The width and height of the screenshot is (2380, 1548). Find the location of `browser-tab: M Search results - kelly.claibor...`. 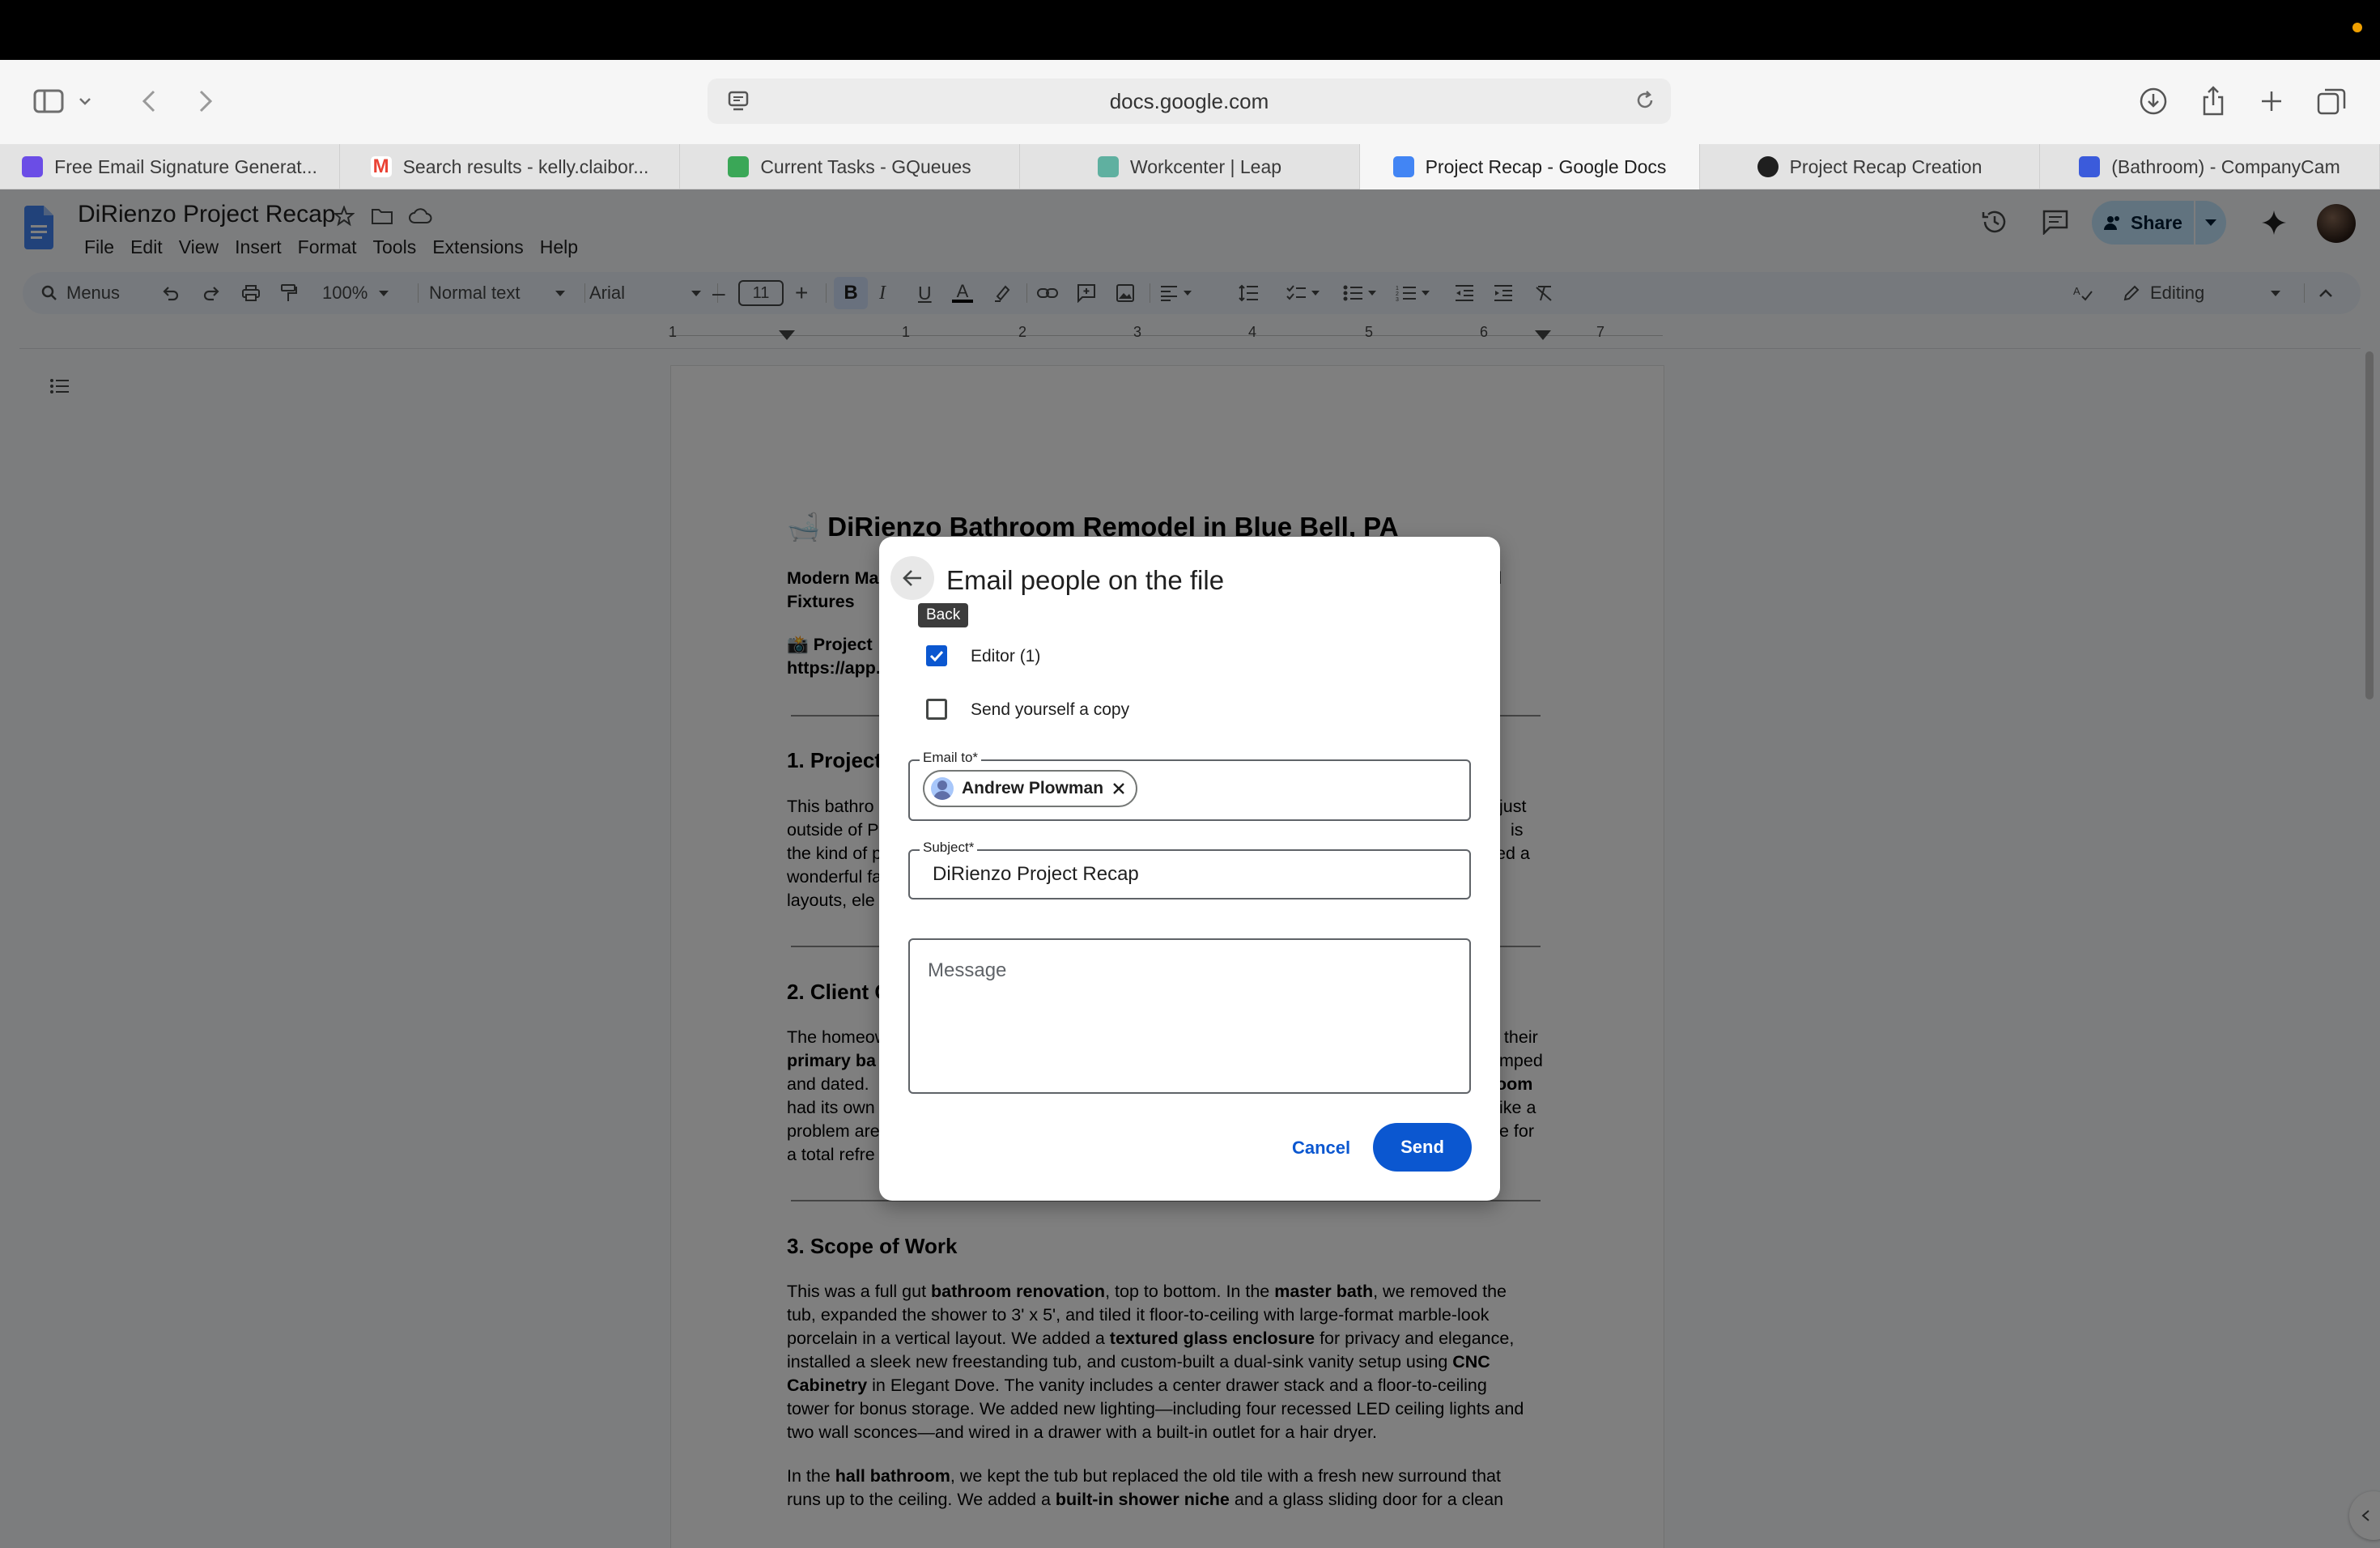

browser-tab: M Search results - kelly.claibor... is located at coordinates (510, 166).